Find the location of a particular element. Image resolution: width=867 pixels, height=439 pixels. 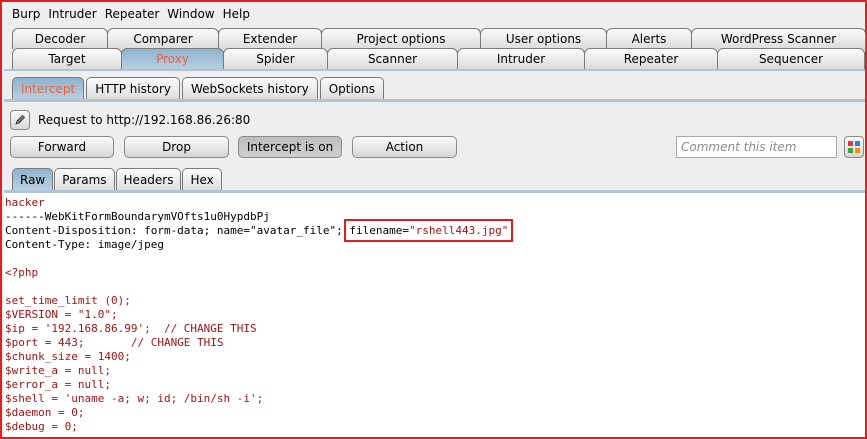

main-tabs-divider is located at coordinates (434, 70).